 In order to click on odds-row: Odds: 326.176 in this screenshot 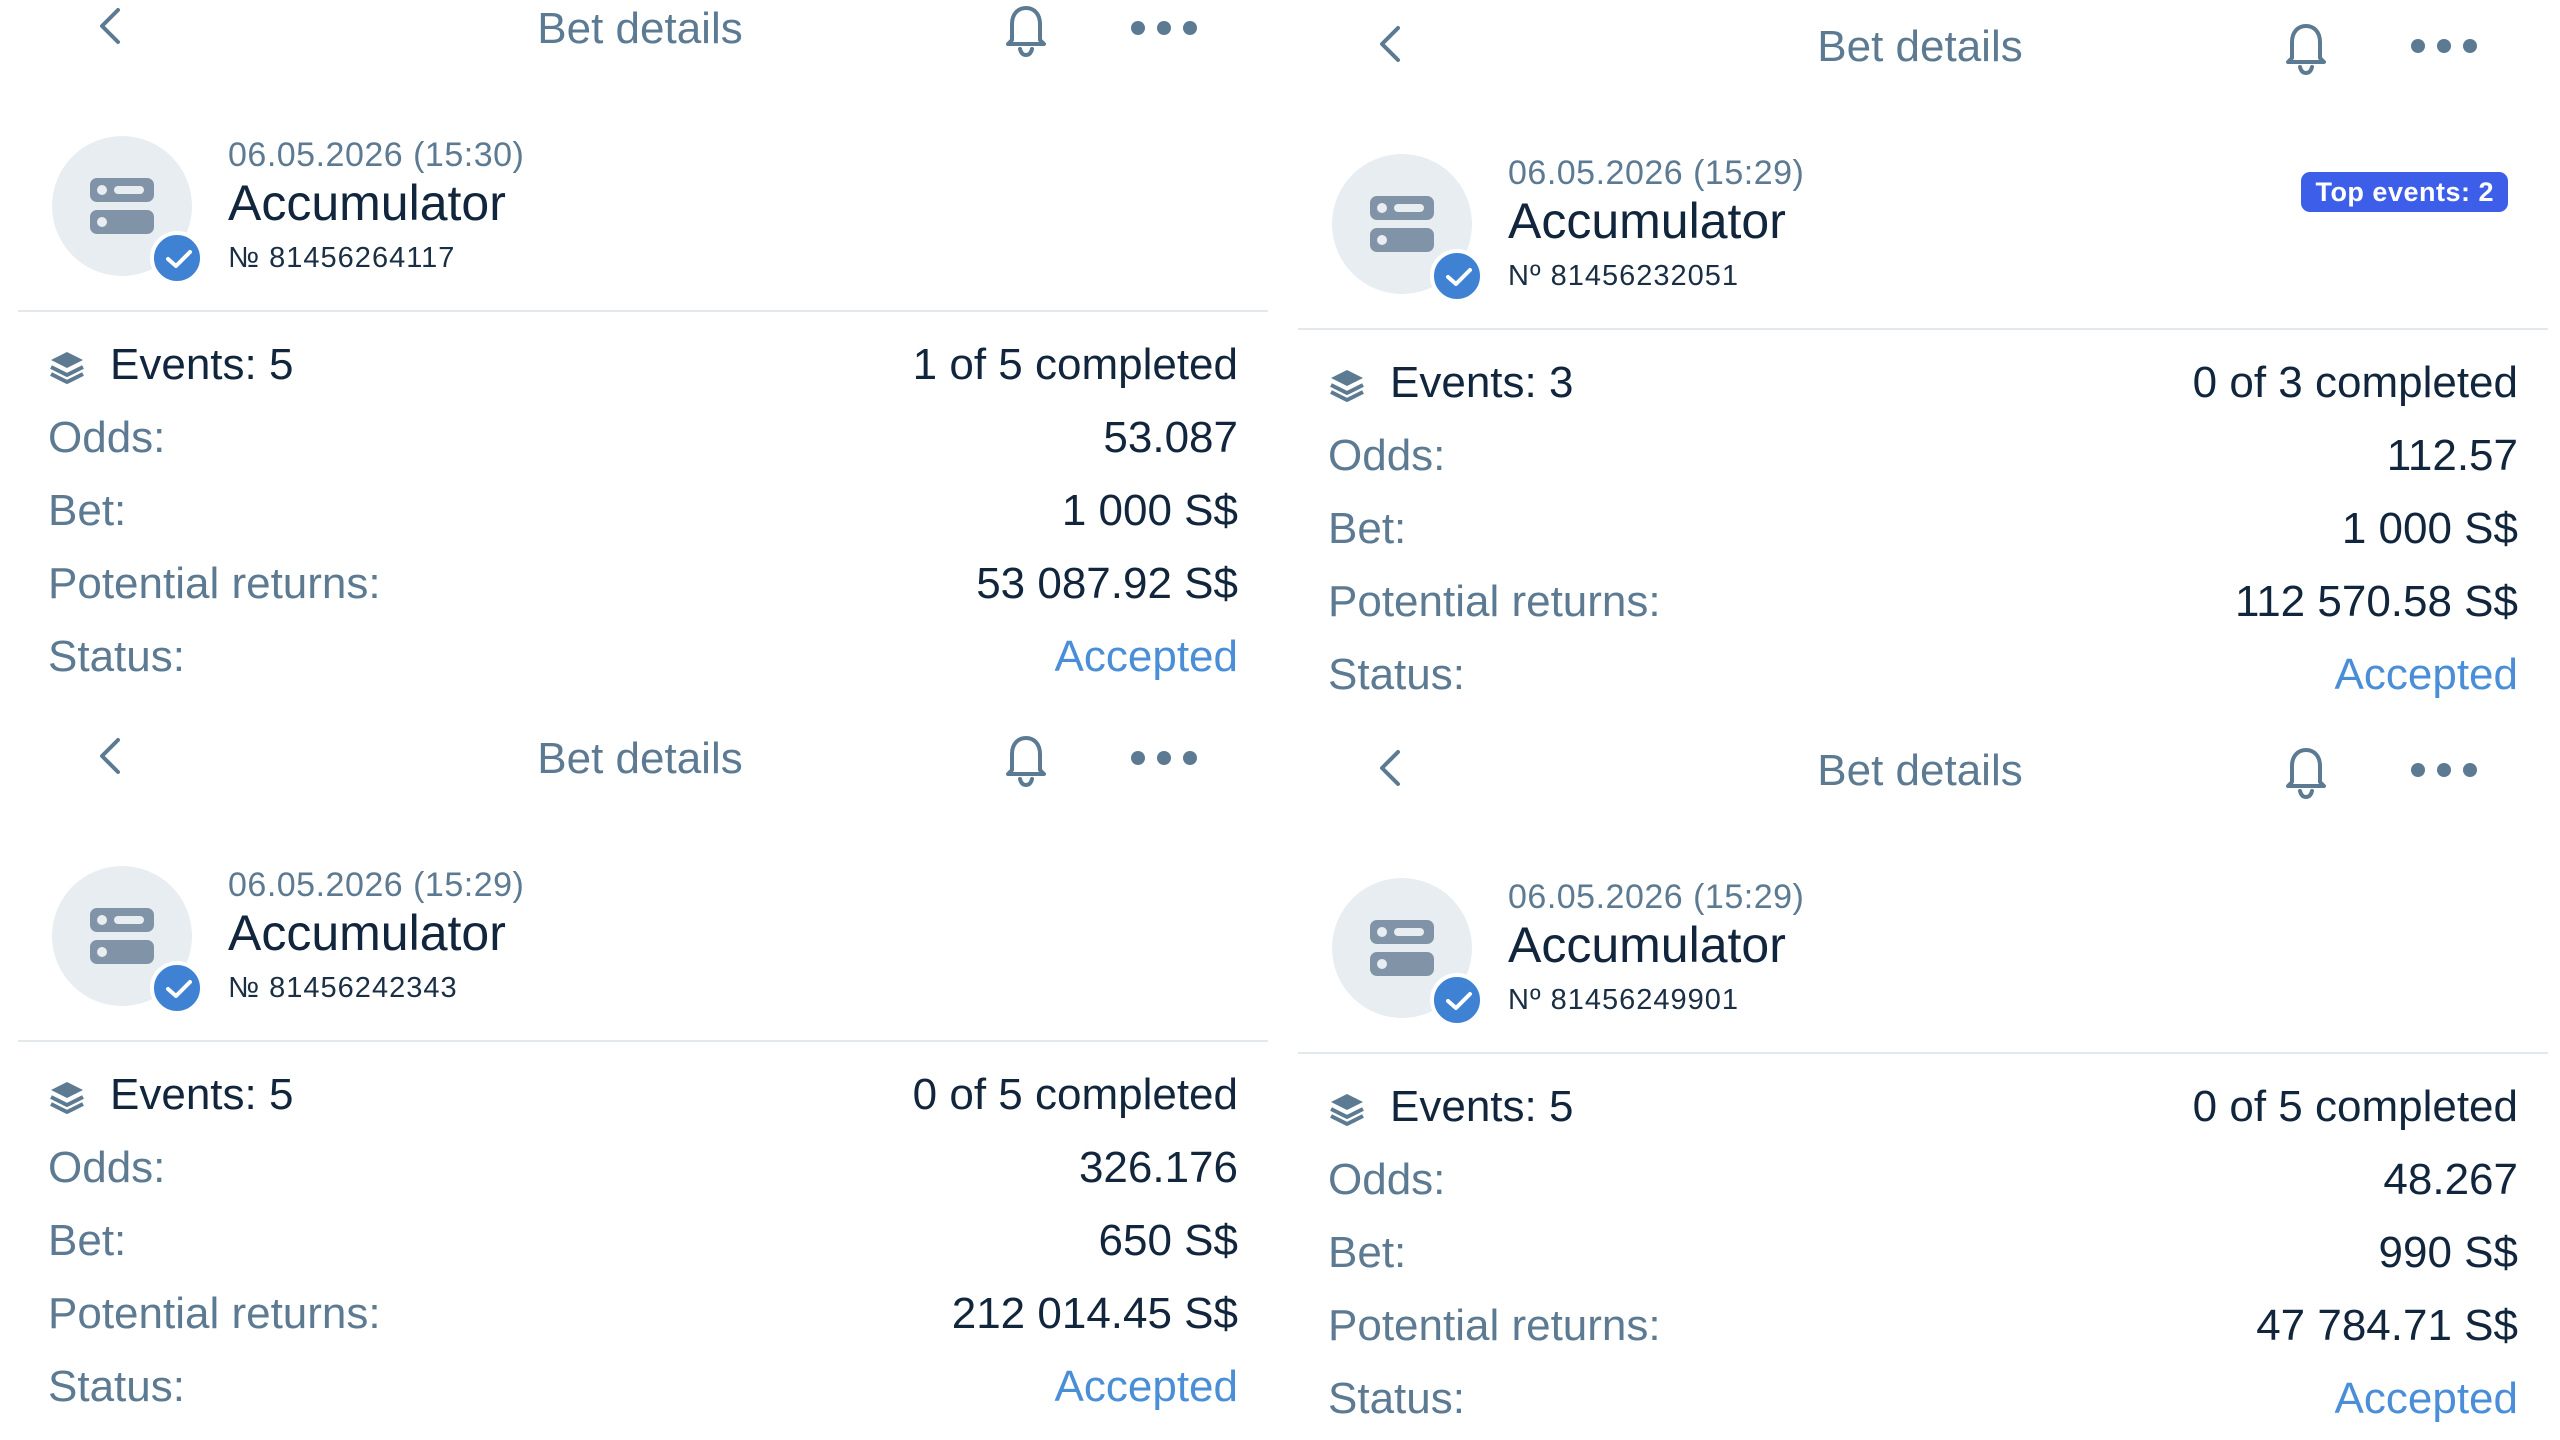, I will do `click(643, 1173)`.